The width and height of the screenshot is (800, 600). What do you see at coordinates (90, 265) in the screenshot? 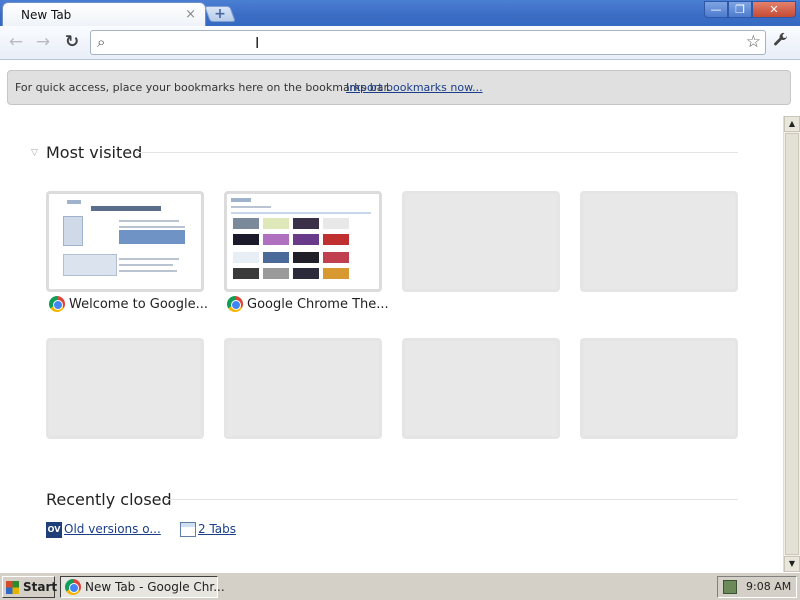
I see `mini-screenshot` at bounding box center [90, 265].